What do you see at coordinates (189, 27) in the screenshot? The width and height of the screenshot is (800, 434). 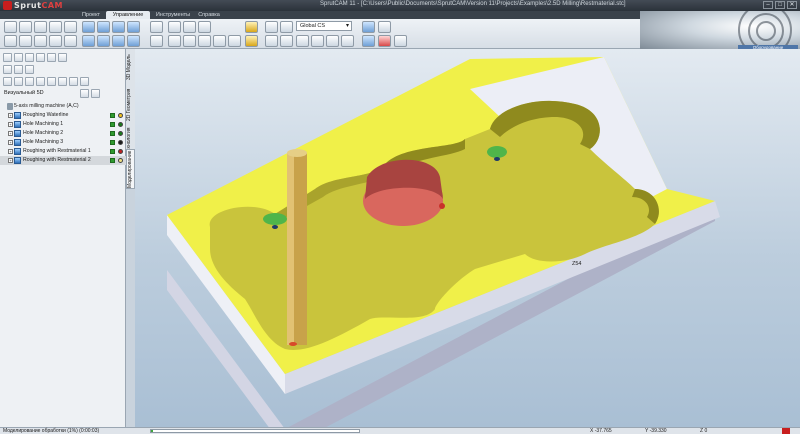 I see `layers-icon` at bounding box center [189, 27].